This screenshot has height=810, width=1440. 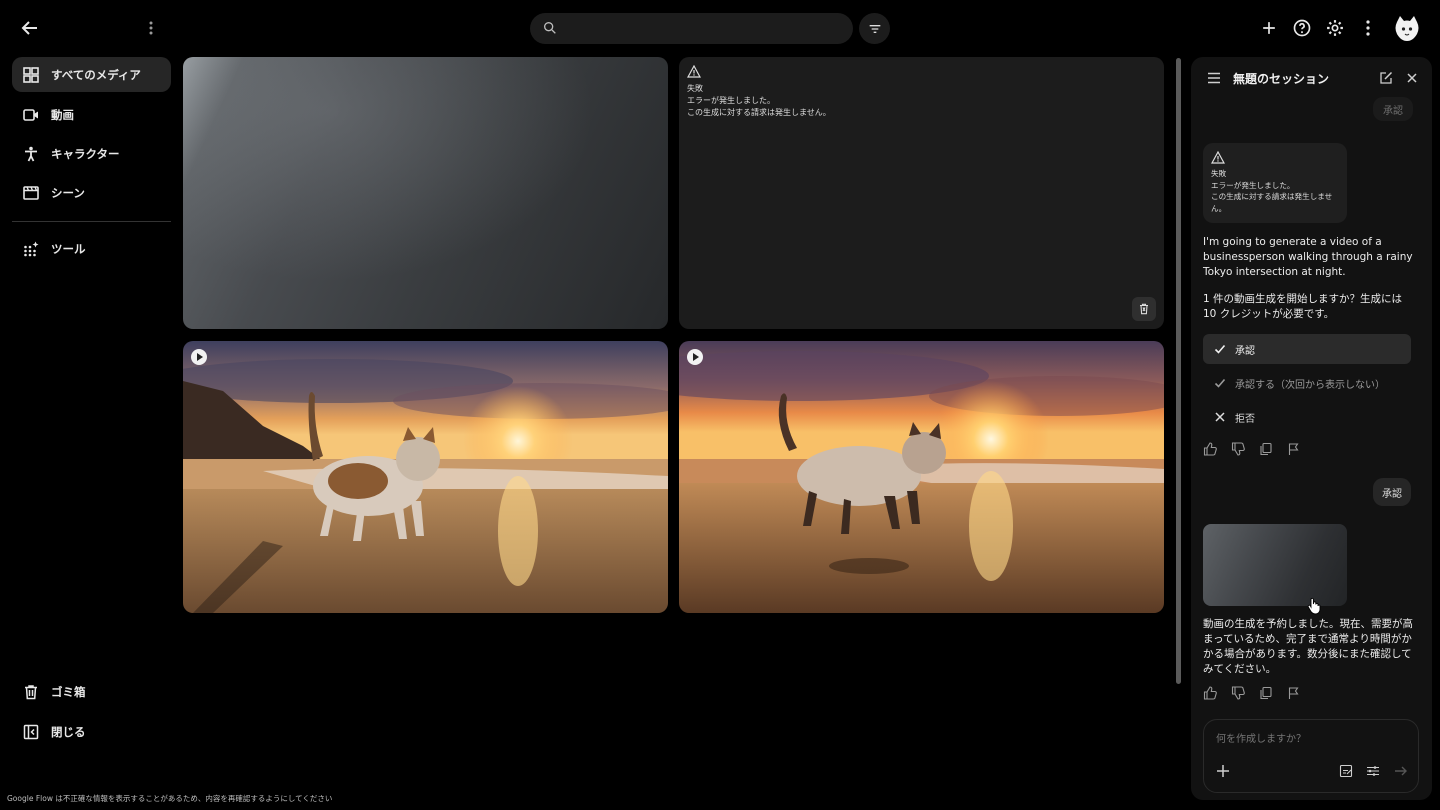 I want to click on error-message: 失敗 エラーが発生しました。 この生成に対する請求は発生しませ ん。, so click(x=1278, y=191).